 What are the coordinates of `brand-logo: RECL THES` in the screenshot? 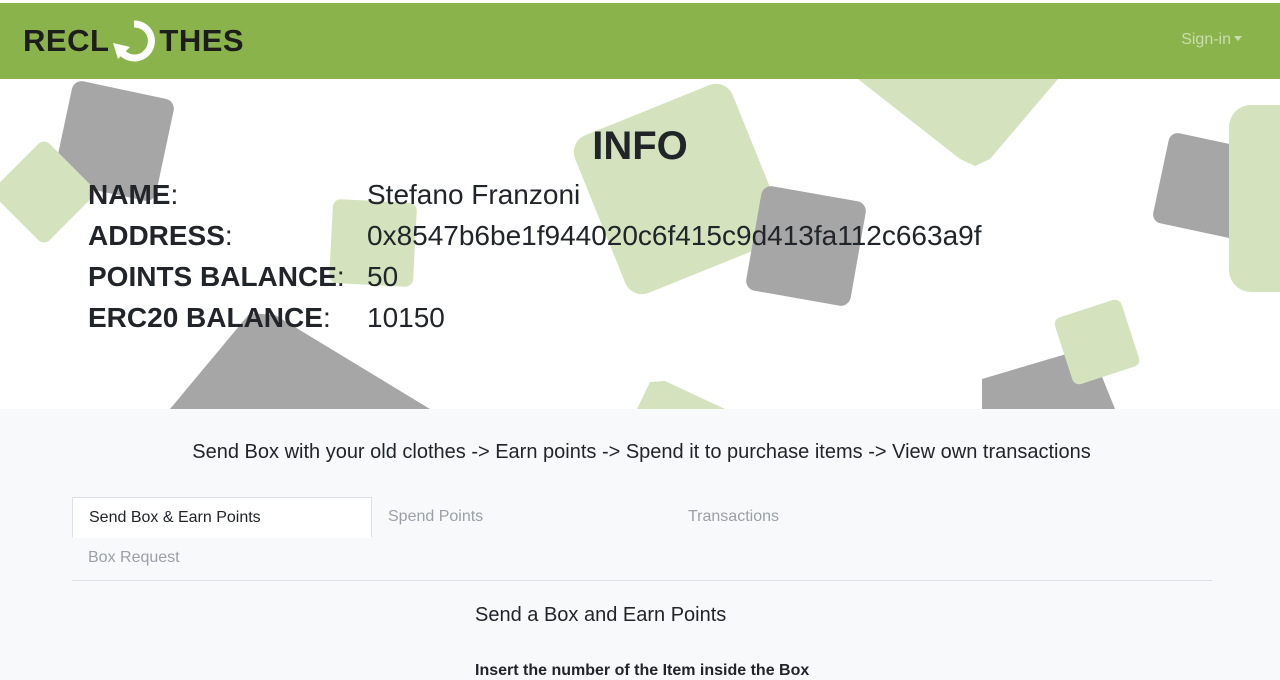 It's located at (133, 41).